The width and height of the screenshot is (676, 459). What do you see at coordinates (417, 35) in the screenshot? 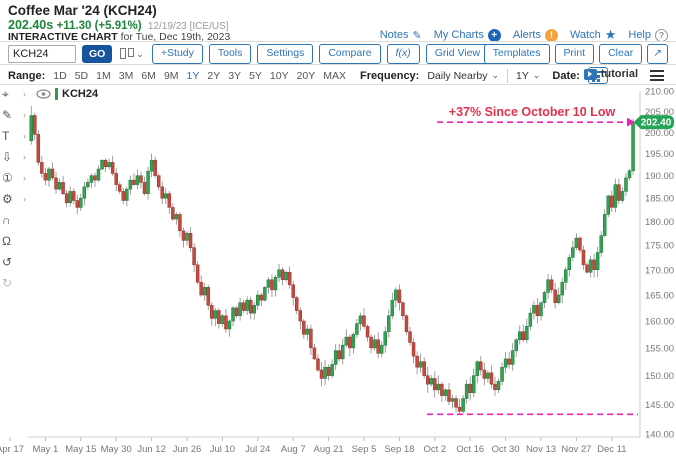
I see `note-pencil-icon: ✎` at bounding box center [417, 35].